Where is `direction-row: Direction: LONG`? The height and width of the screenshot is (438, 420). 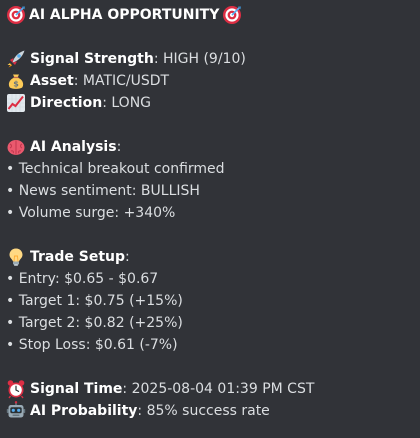 direction-row: Direction: LONG is located at coordinates (210, 103).